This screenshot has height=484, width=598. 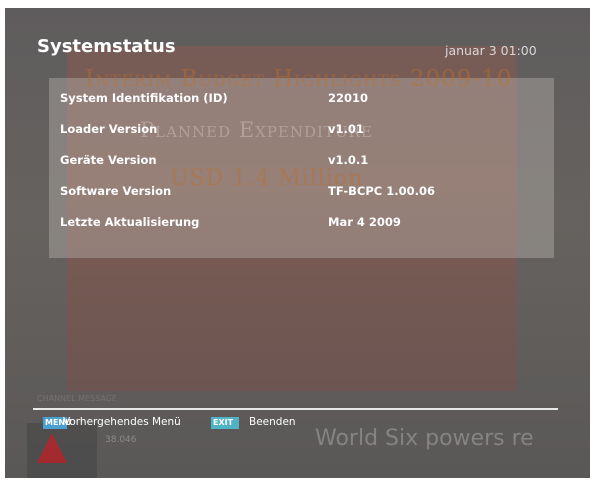 I want to click on background-ticker: World Six powers re, so click(x=424, y=438).